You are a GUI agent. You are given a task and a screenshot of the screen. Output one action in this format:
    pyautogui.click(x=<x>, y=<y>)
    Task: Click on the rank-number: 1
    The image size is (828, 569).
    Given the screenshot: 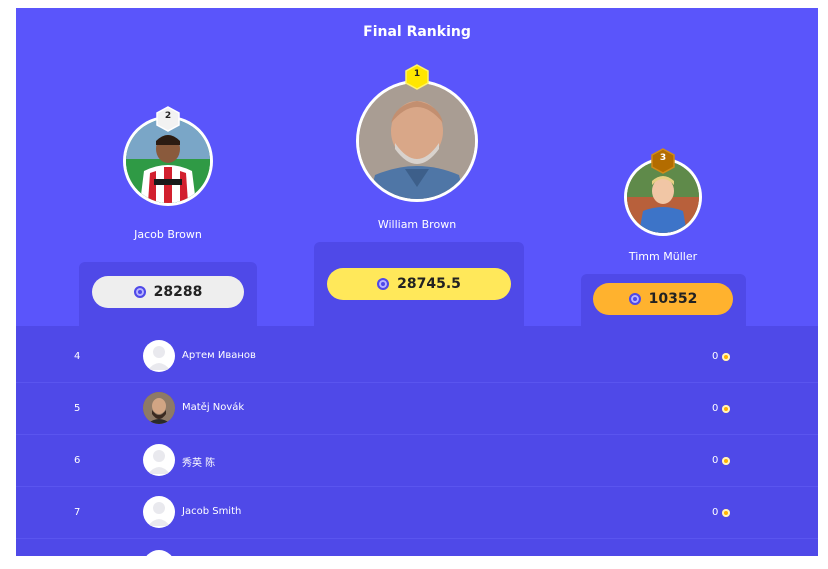 What is the action you would take?
    pyautogui.click(x=417, y=74)
    